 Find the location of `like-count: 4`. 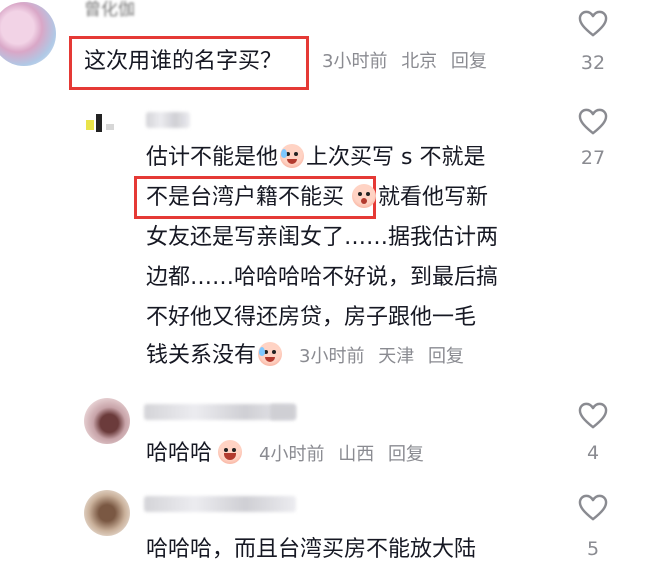

like-count: 4 is located at coordinates (593, 453).